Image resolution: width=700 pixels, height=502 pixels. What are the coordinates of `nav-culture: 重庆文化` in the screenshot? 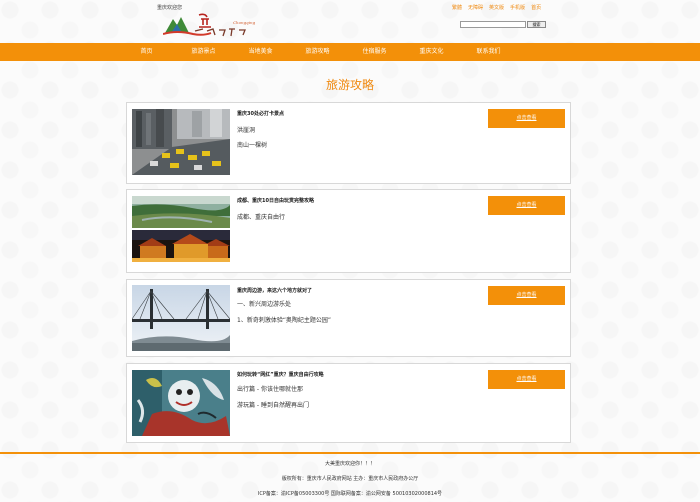 It's located at (431, 52).